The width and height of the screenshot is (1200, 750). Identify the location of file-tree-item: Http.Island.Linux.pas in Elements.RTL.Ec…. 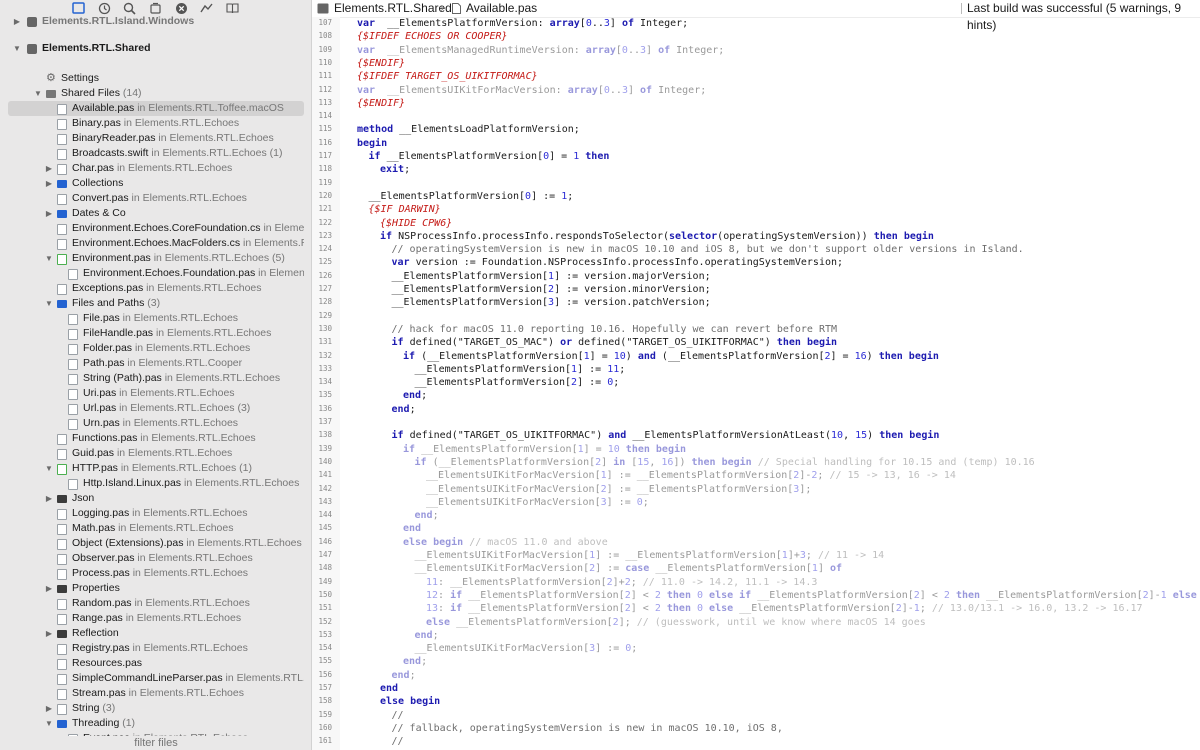
(156, 483).